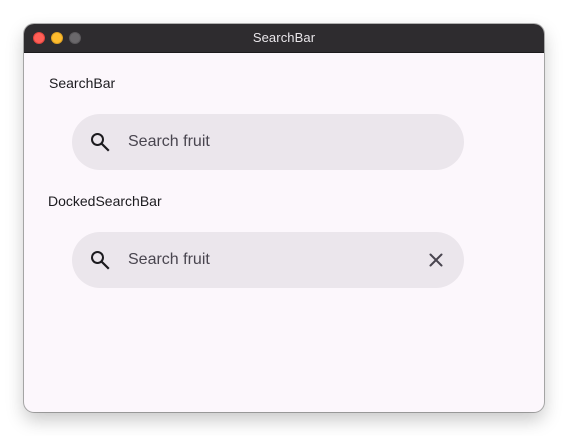 The image size is (568, 436). I want to click on searchbar, so click(268, 142).